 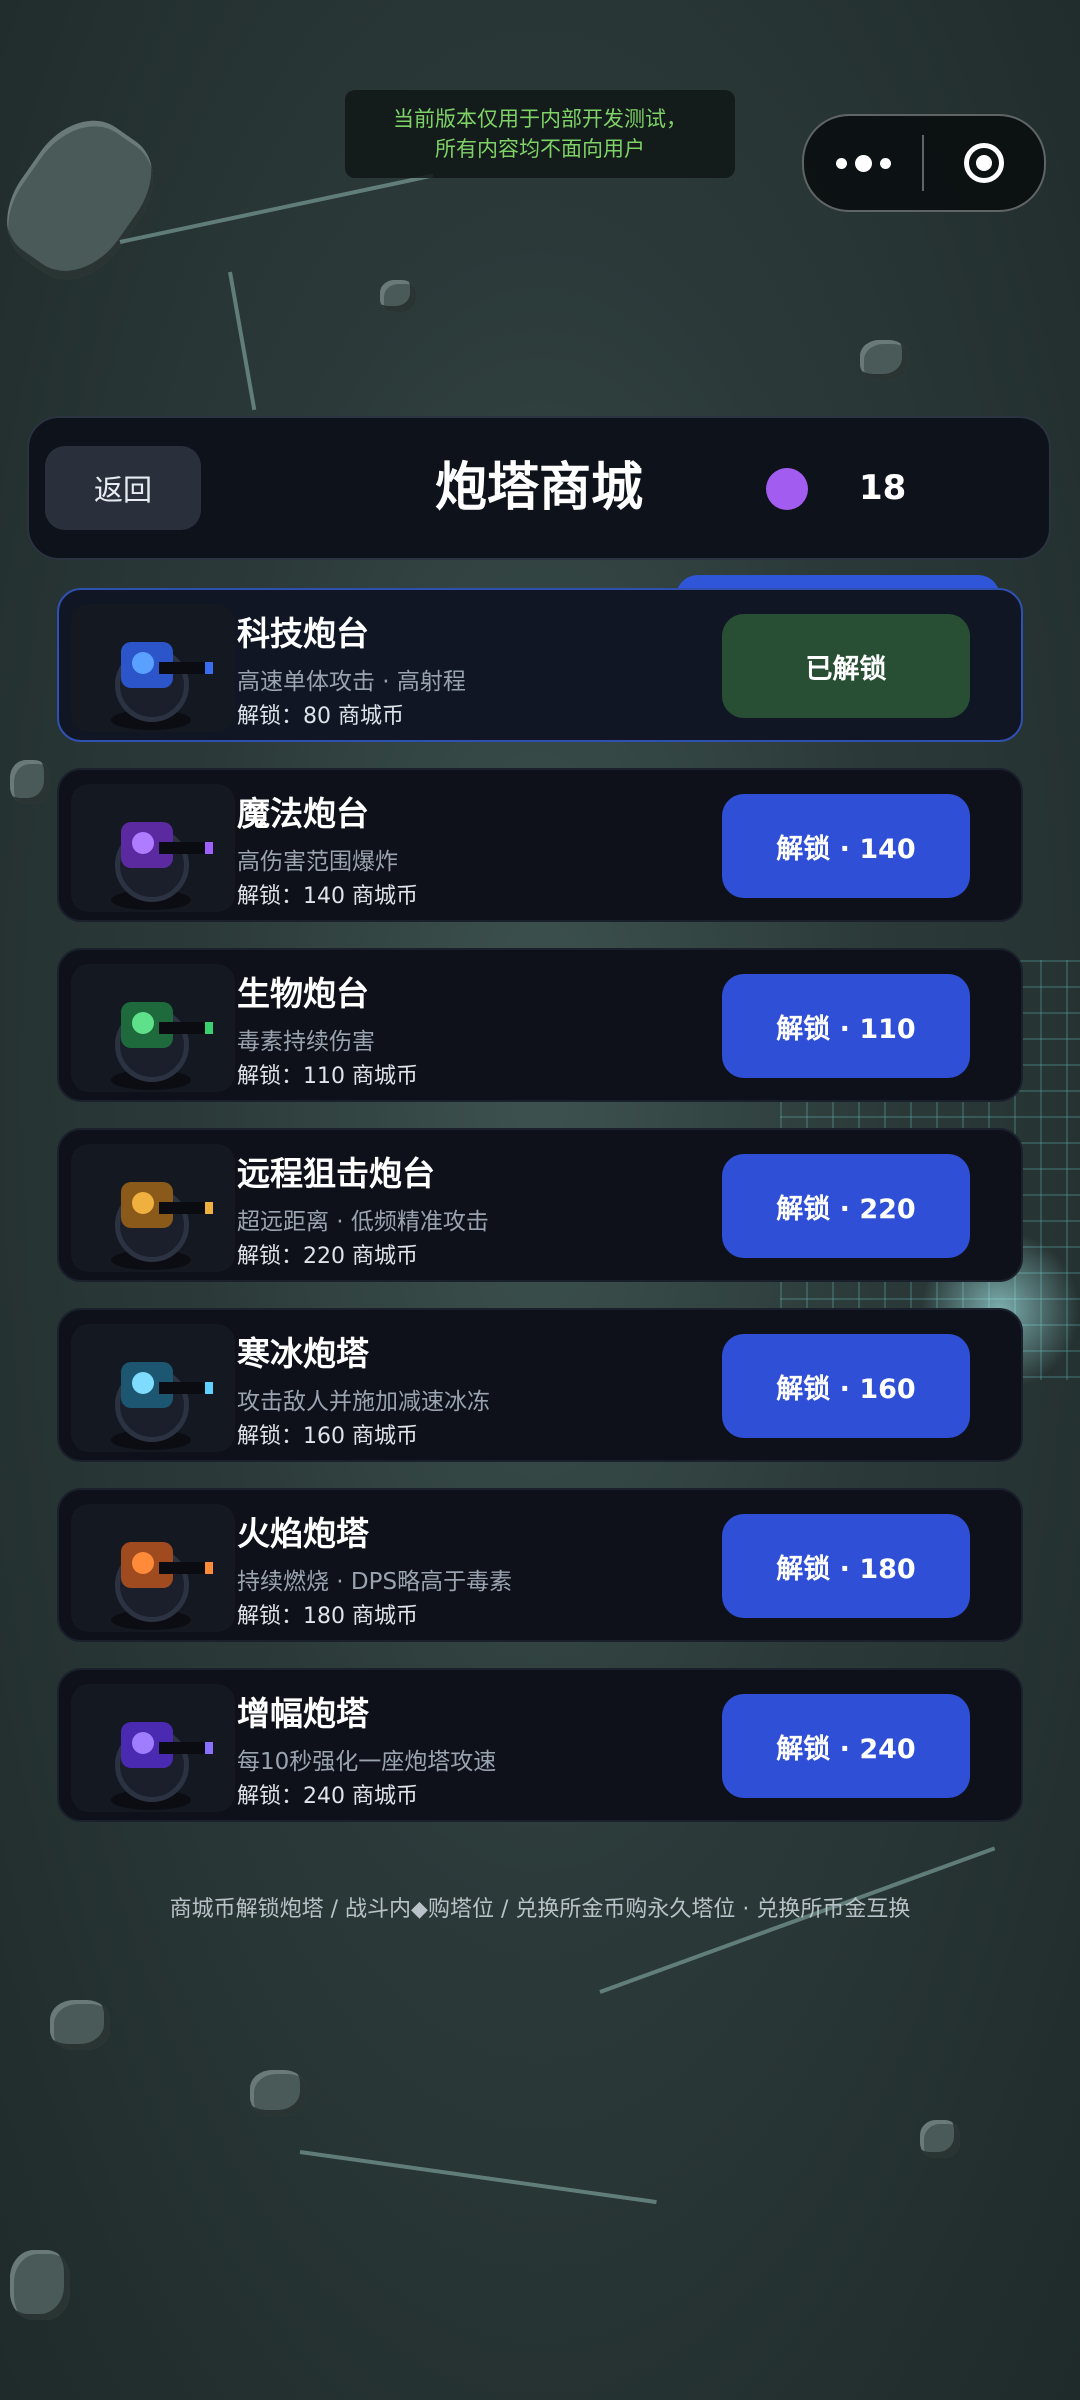 What do you see at coordinates (317, 862) in the screenshot?
I see `tower-description: 高伤害范围爆炸` at bounding box center [317, 862].